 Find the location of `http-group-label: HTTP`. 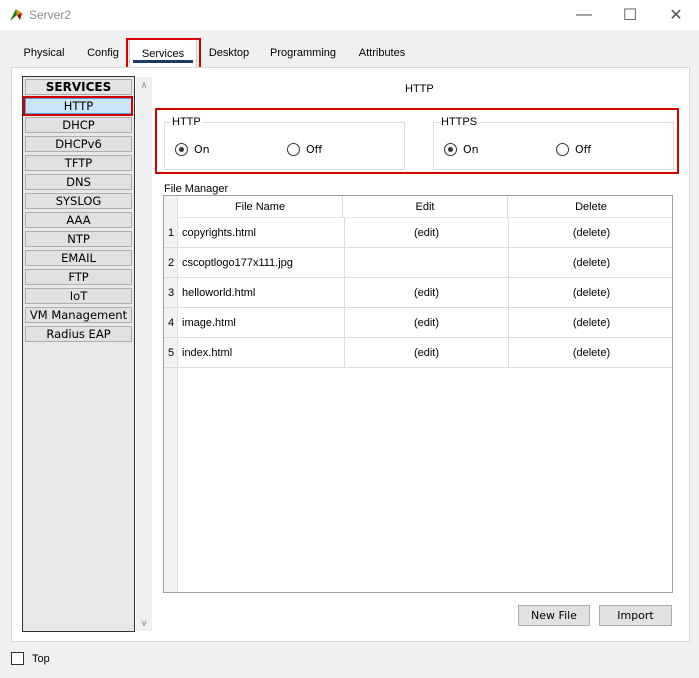

http-group-label: HTTP is located at coordinates (186, 122).